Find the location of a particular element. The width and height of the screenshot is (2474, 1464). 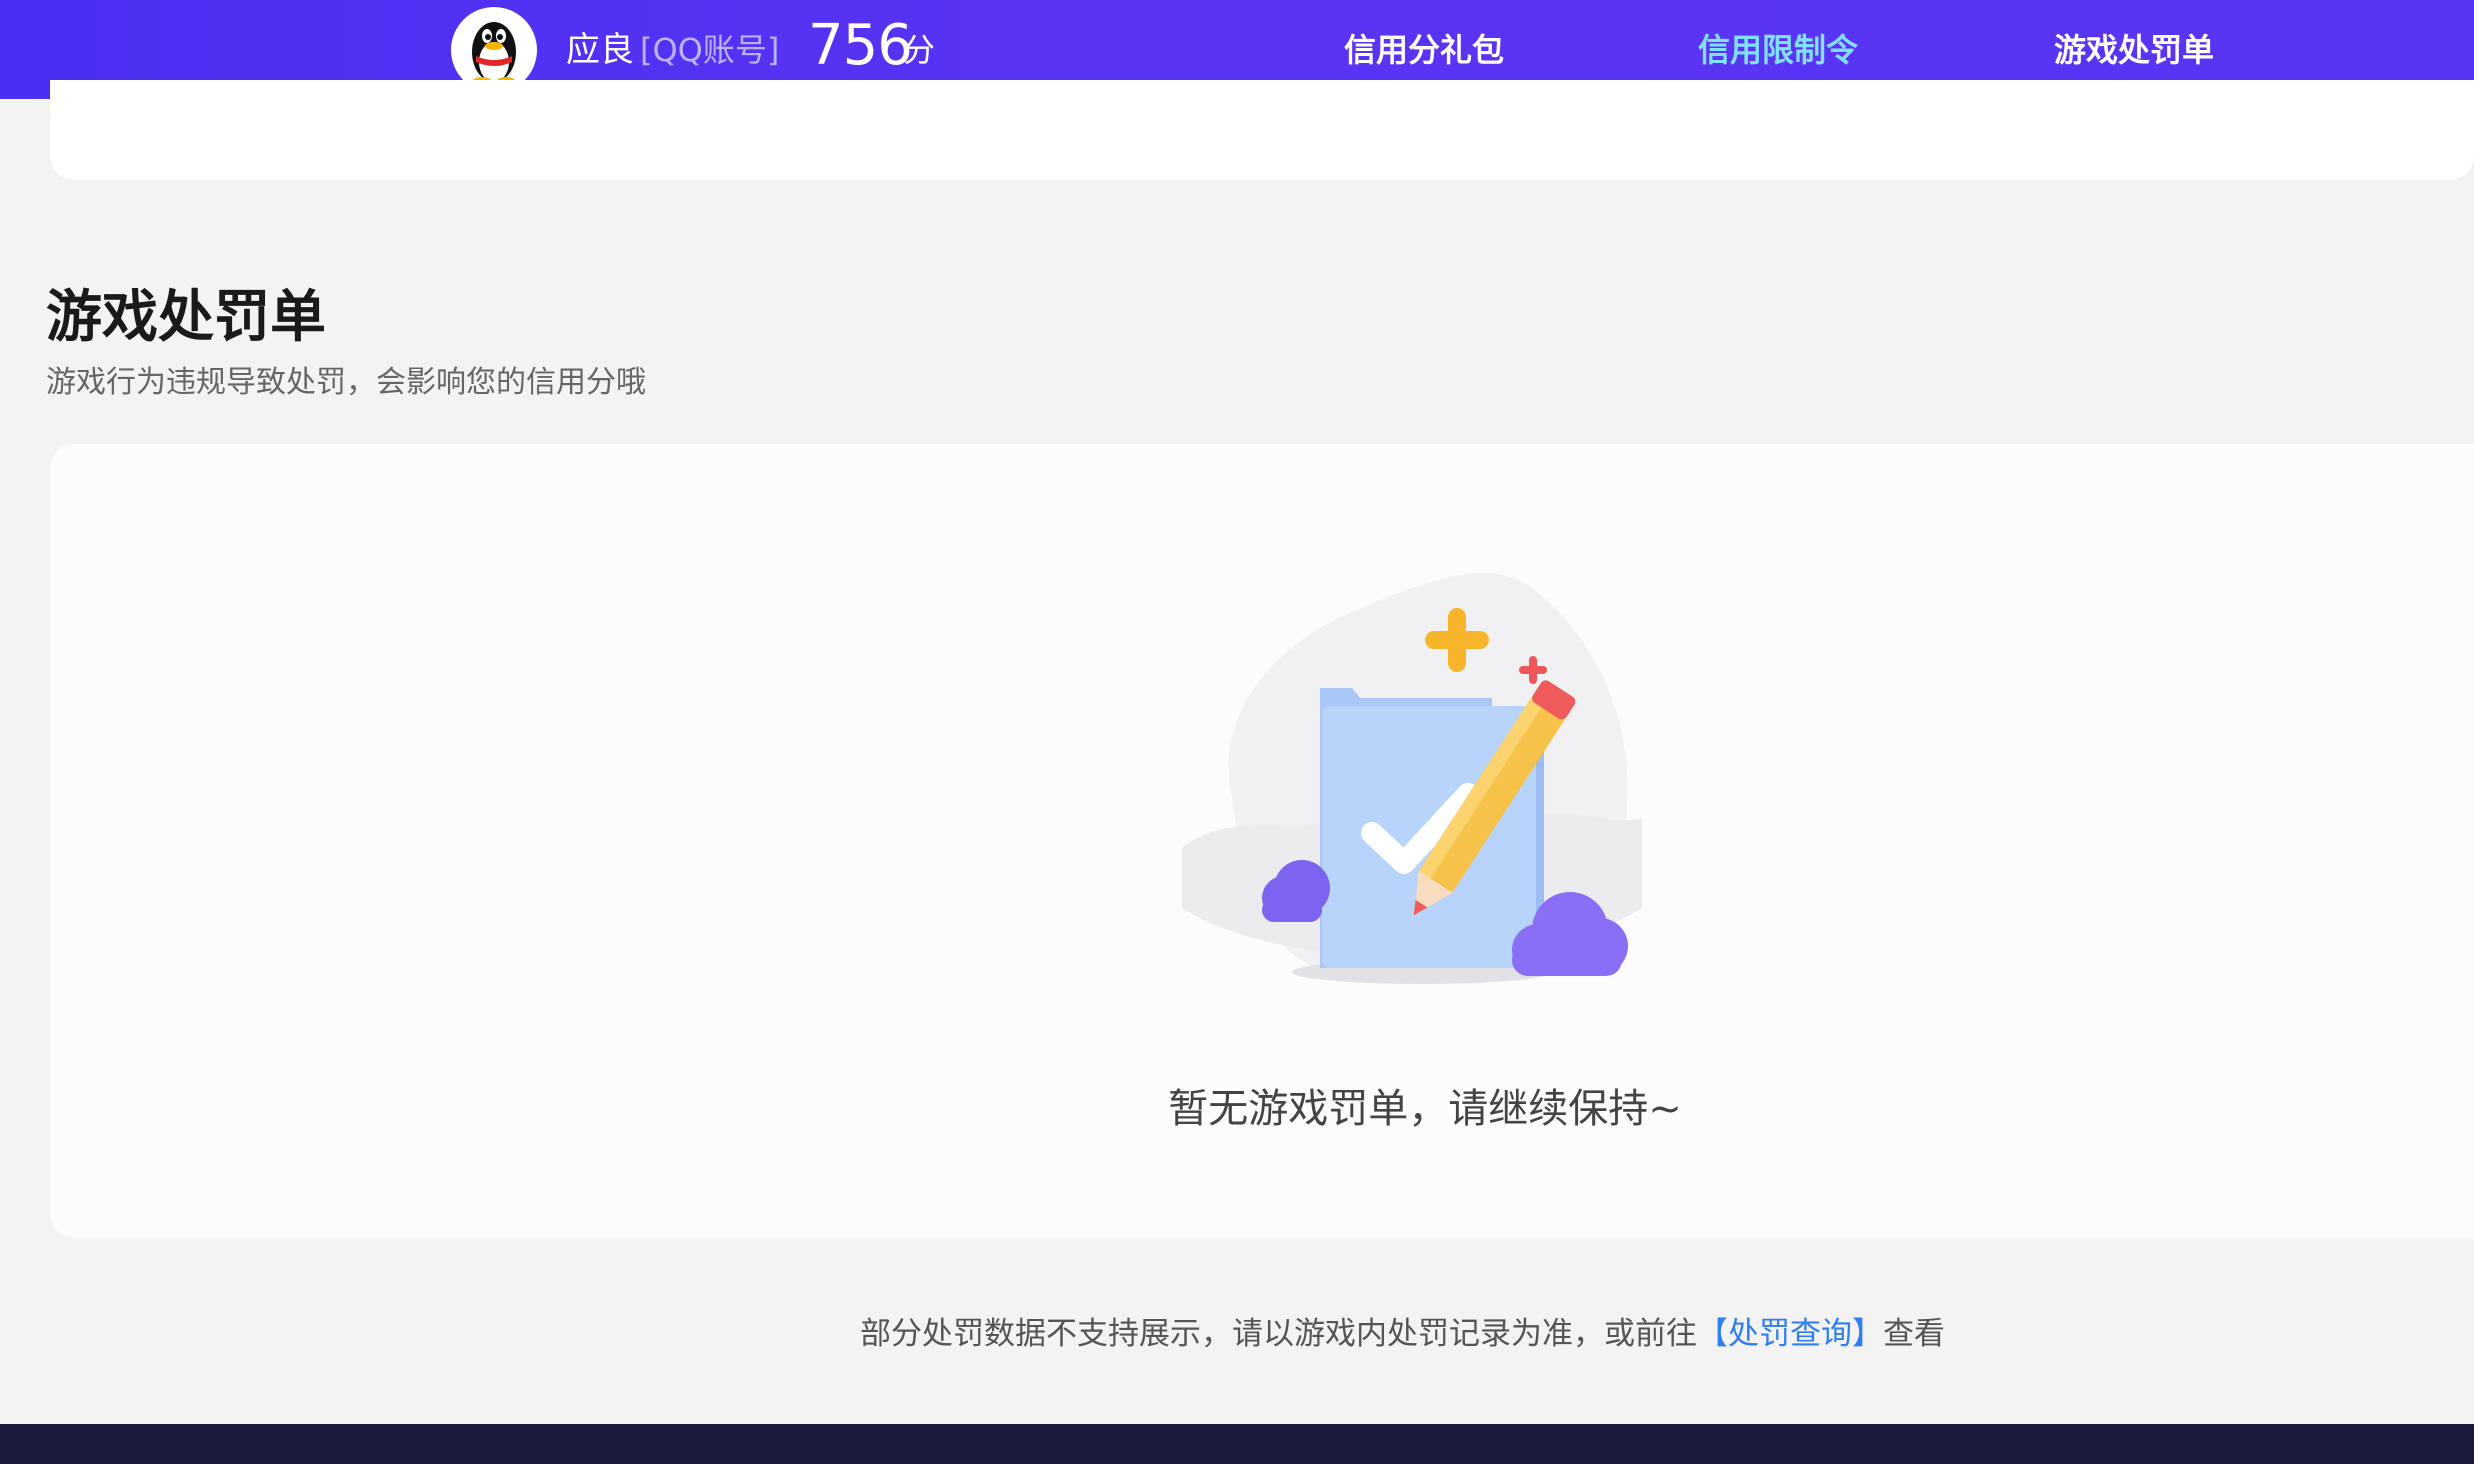

penalty-query-link: 【处罚查询】 is located at coordinates (1790, 1334).